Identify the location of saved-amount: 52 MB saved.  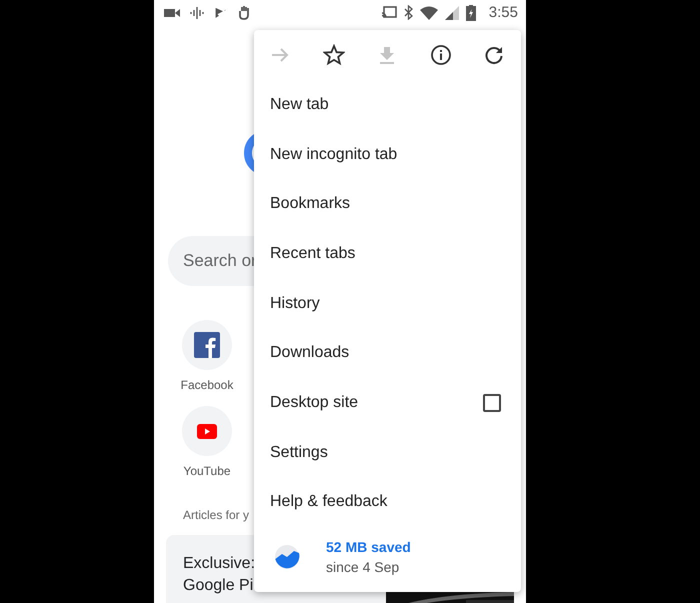
(368, 547).